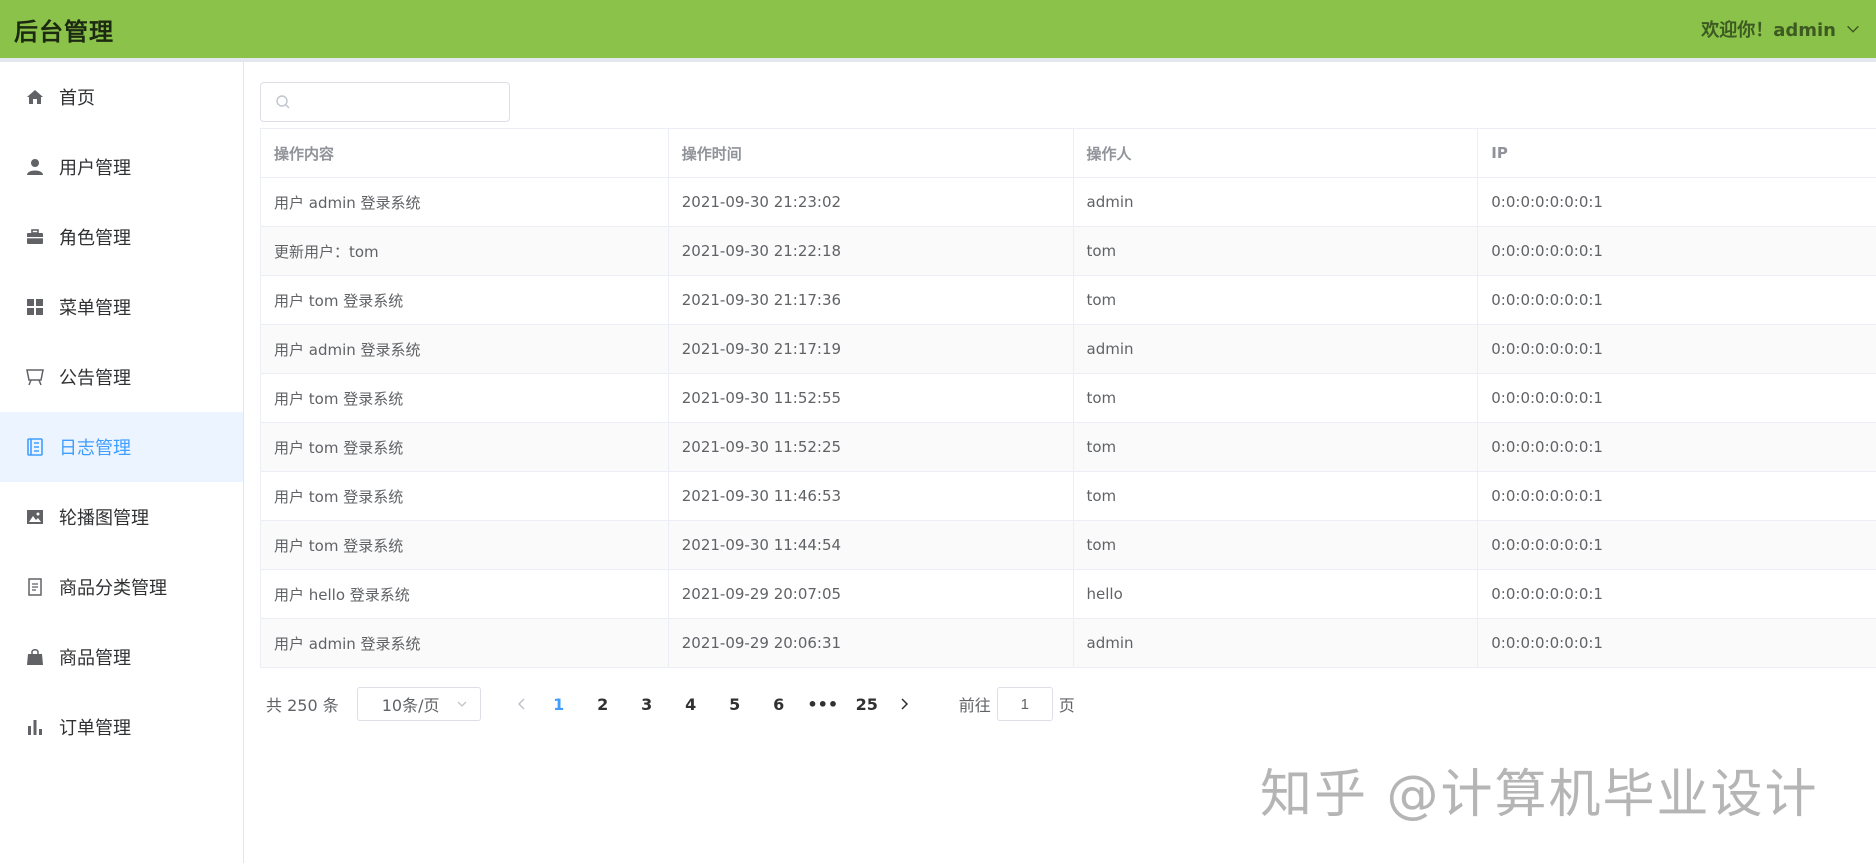 This screenshot has width=1876, height=863. Describe the element at coordinates (121, 167) in the screenshot. I see `sidebar-item-users: 用户管理` at that location.